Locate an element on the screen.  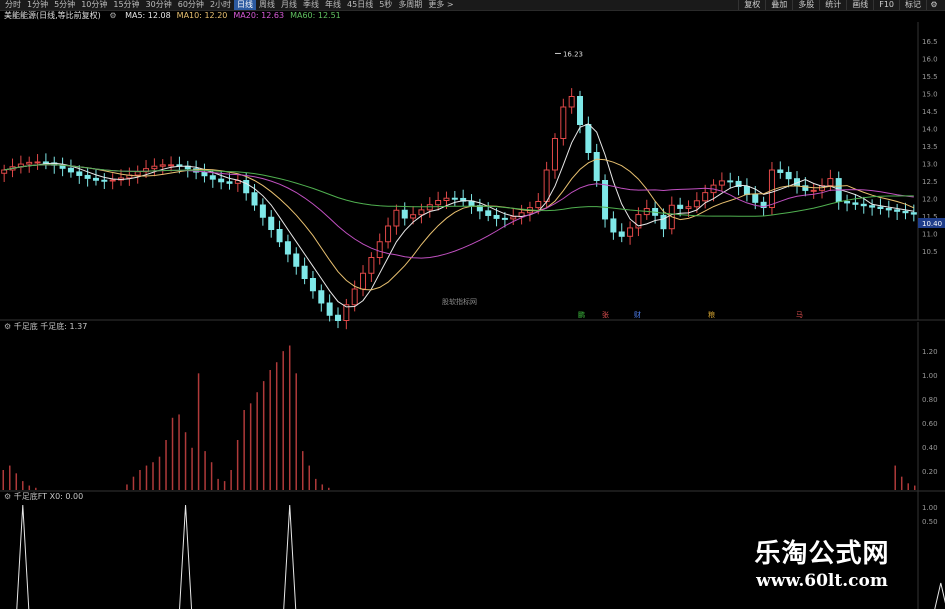
ma-settings-icon: ⚙ is located at coordinates (112, 15).